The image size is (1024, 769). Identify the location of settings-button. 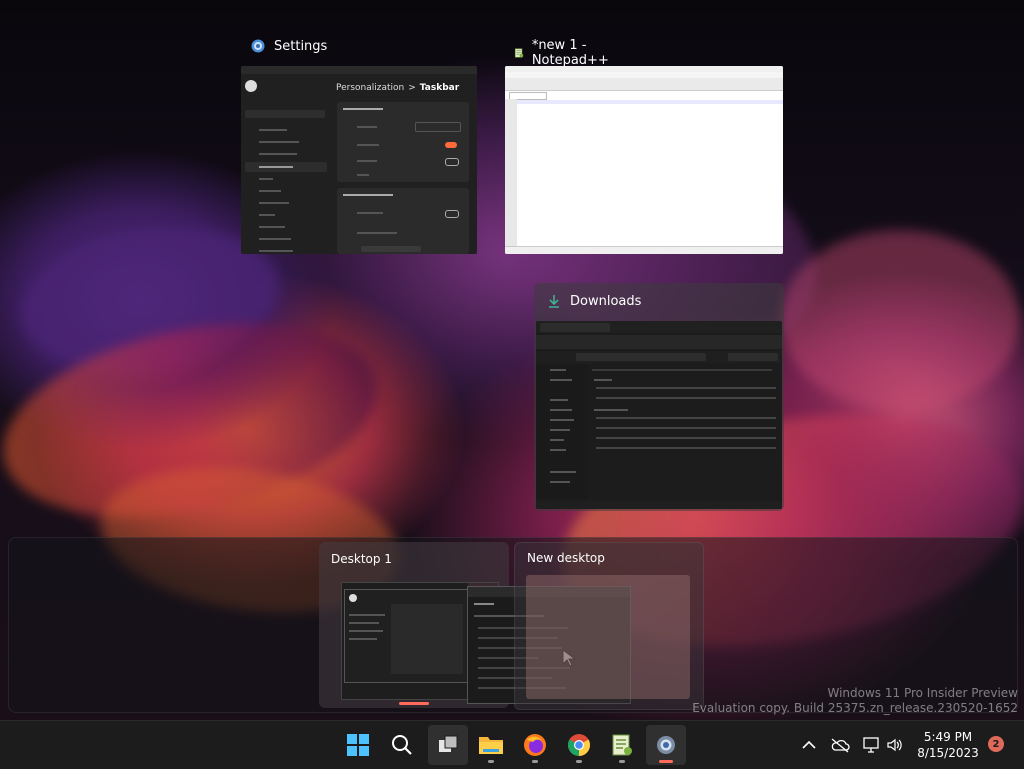
(666, 745).